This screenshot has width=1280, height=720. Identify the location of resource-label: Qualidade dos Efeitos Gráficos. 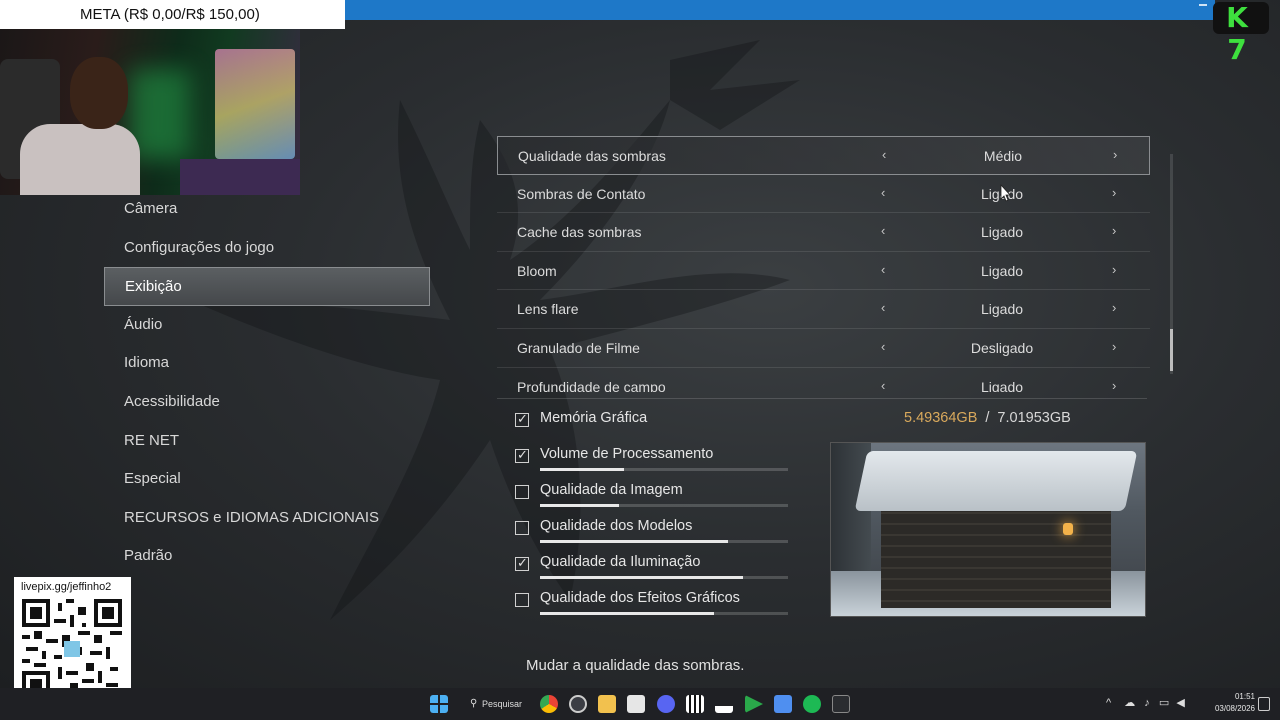
(640, 598).